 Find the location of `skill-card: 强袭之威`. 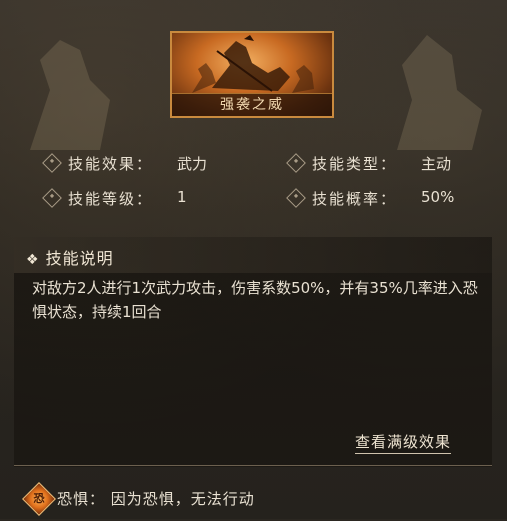

skill-card: 强袭之威 is located at coordinates (252, 74).